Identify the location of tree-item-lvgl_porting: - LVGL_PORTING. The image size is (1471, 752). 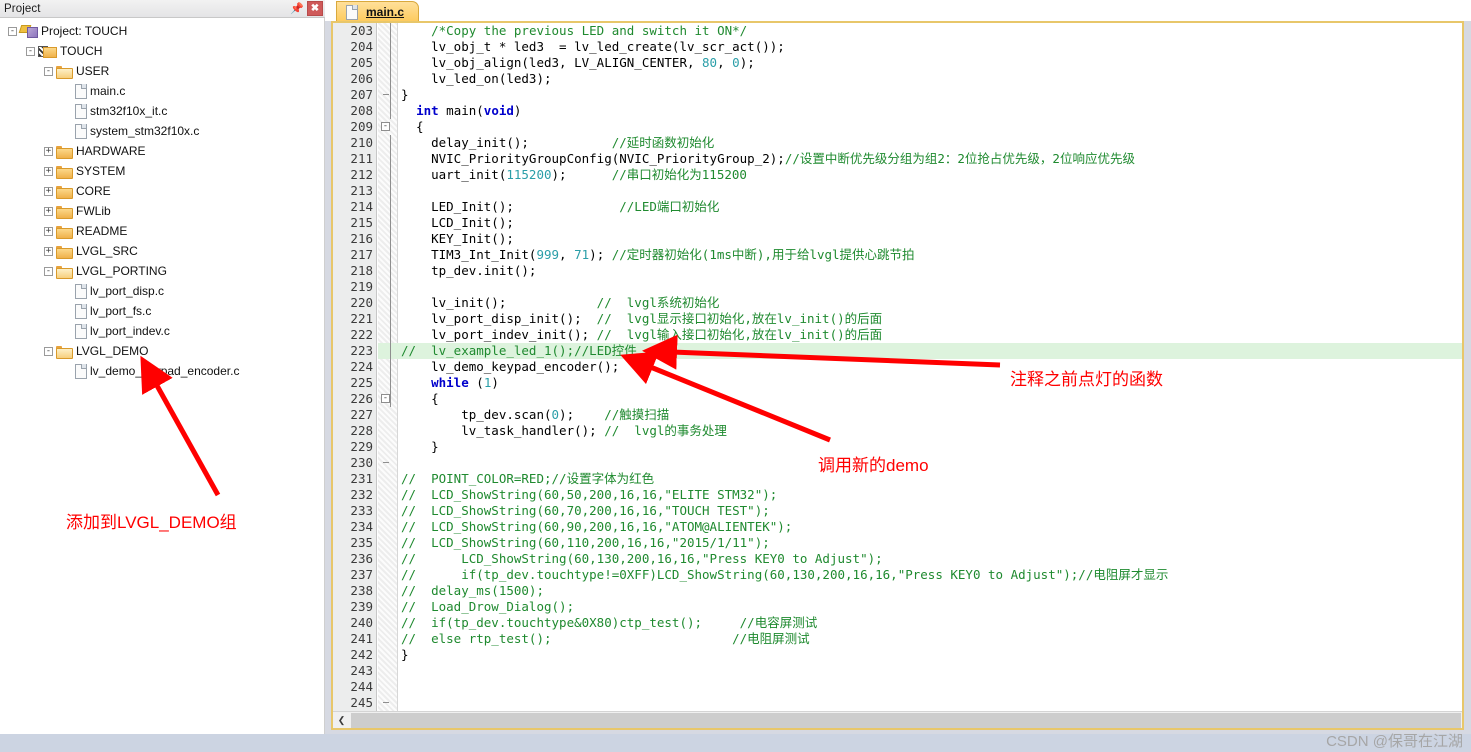
(162, 271).